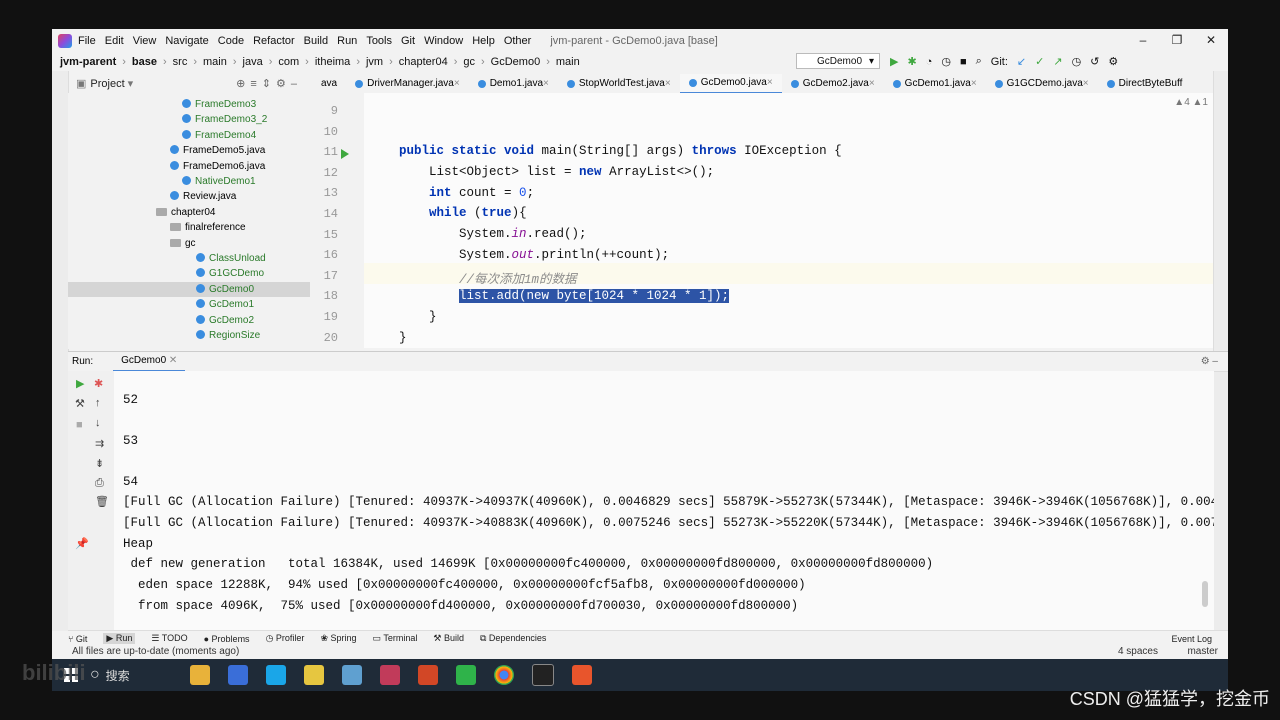 The width and height of the screenshot is (1280, 720). I want to click on tree-item: chapter04, so click(189, 212).